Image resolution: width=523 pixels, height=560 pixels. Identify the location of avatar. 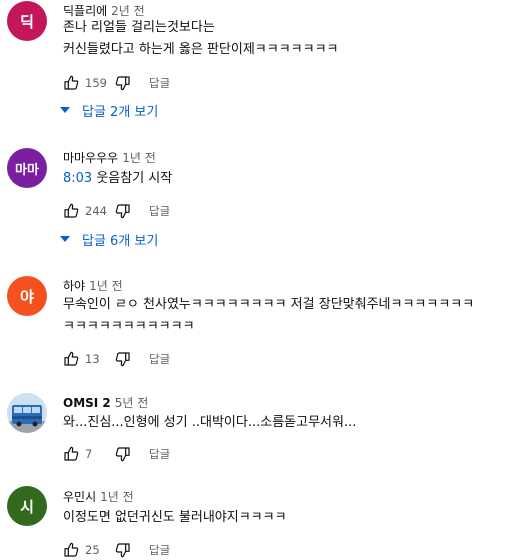
(27, 413).